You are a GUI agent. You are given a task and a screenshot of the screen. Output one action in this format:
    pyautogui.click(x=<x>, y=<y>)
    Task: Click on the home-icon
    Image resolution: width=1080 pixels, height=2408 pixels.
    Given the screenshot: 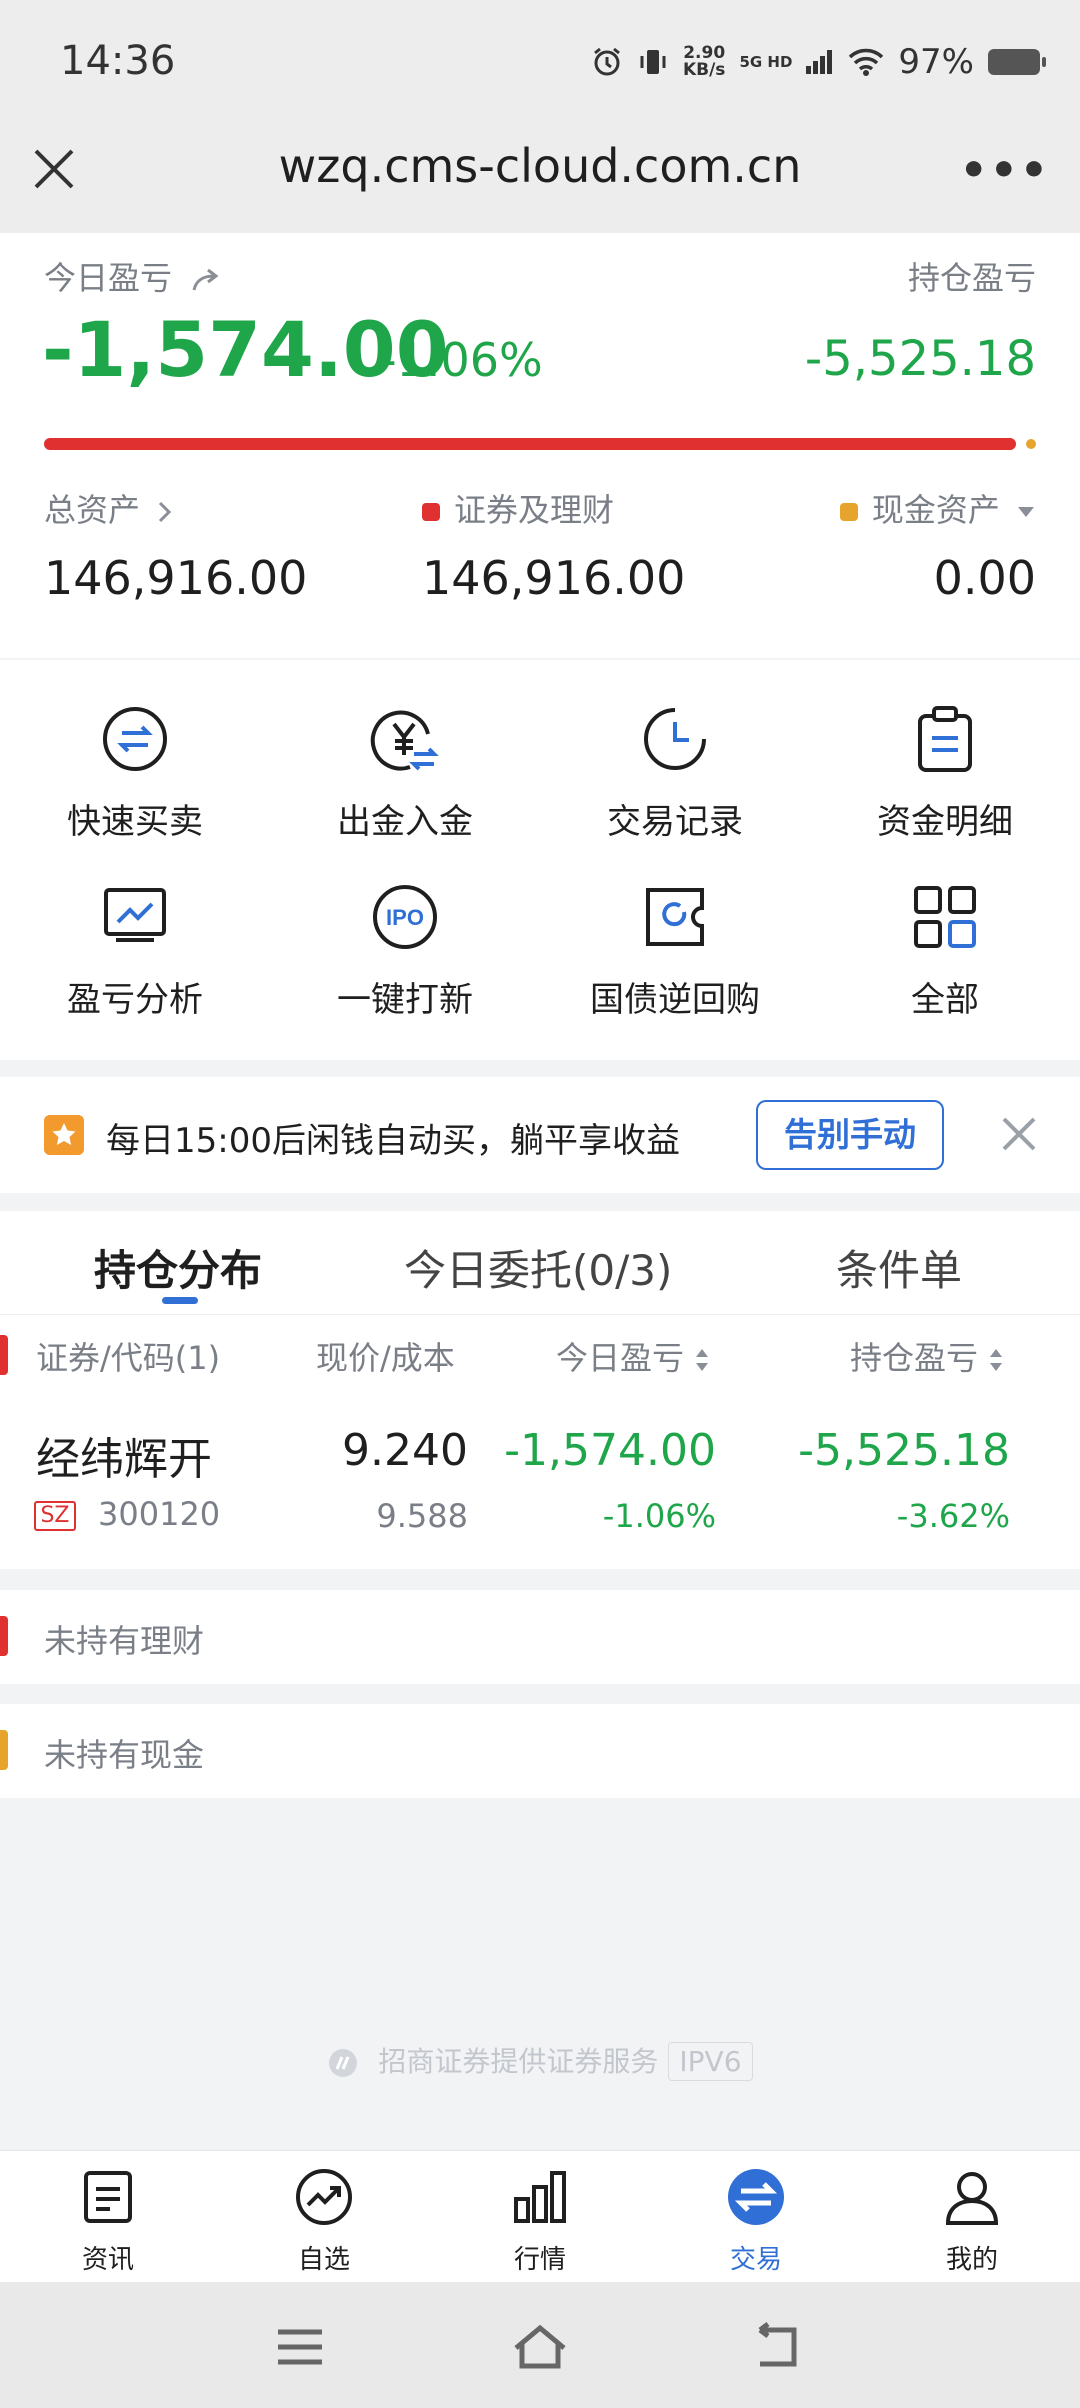 What is the action you would take?
    pyautogui.click(x=540, y=2347)
    